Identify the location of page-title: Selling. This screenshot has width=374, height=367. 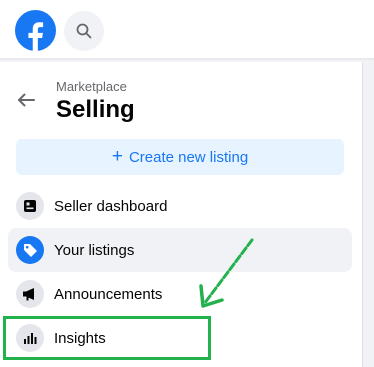
(95, 109).